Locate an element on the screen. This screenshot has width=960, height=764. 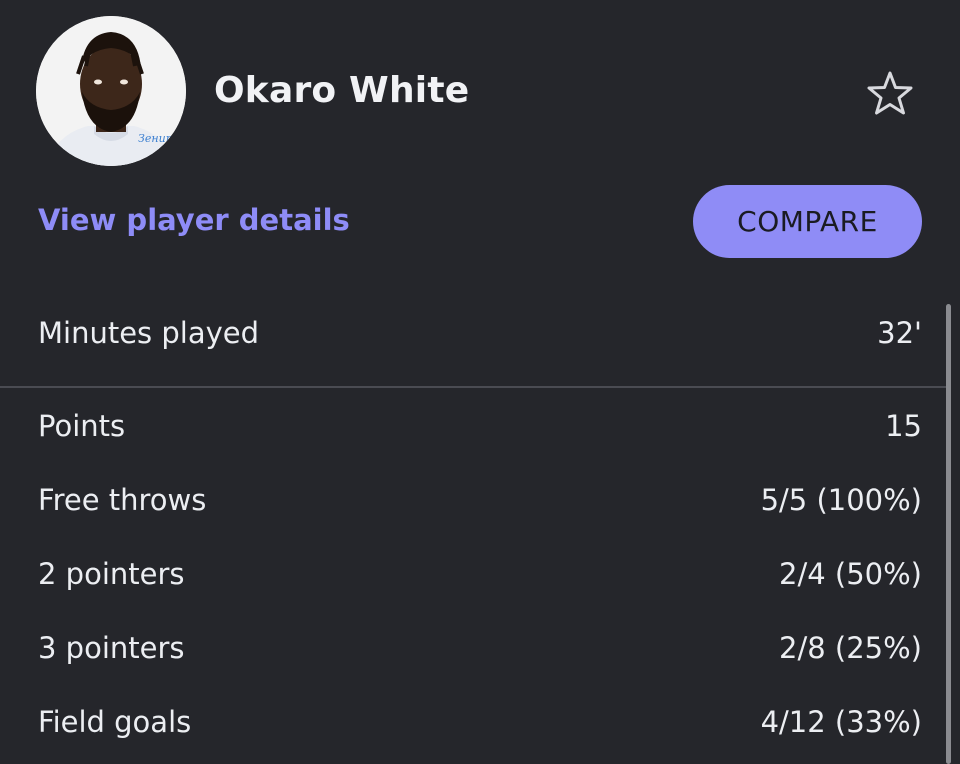
player-avatar: Зенит is located at coordinates (111, 91).